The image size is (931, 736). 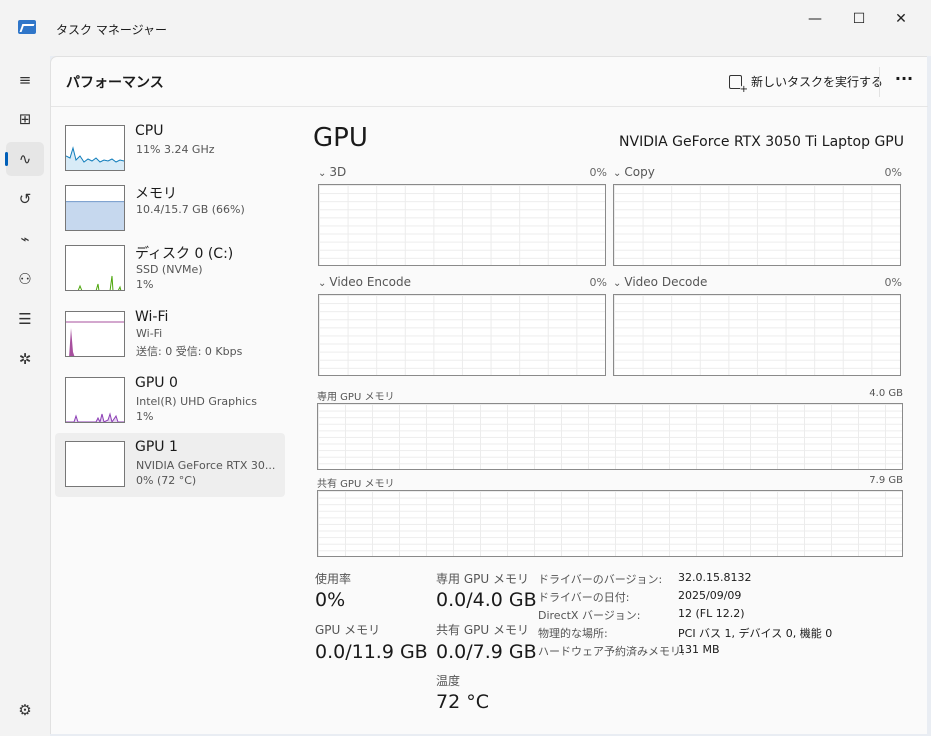 I want to click on window-title: タスク マネージャー, so click(x=111, y=30).